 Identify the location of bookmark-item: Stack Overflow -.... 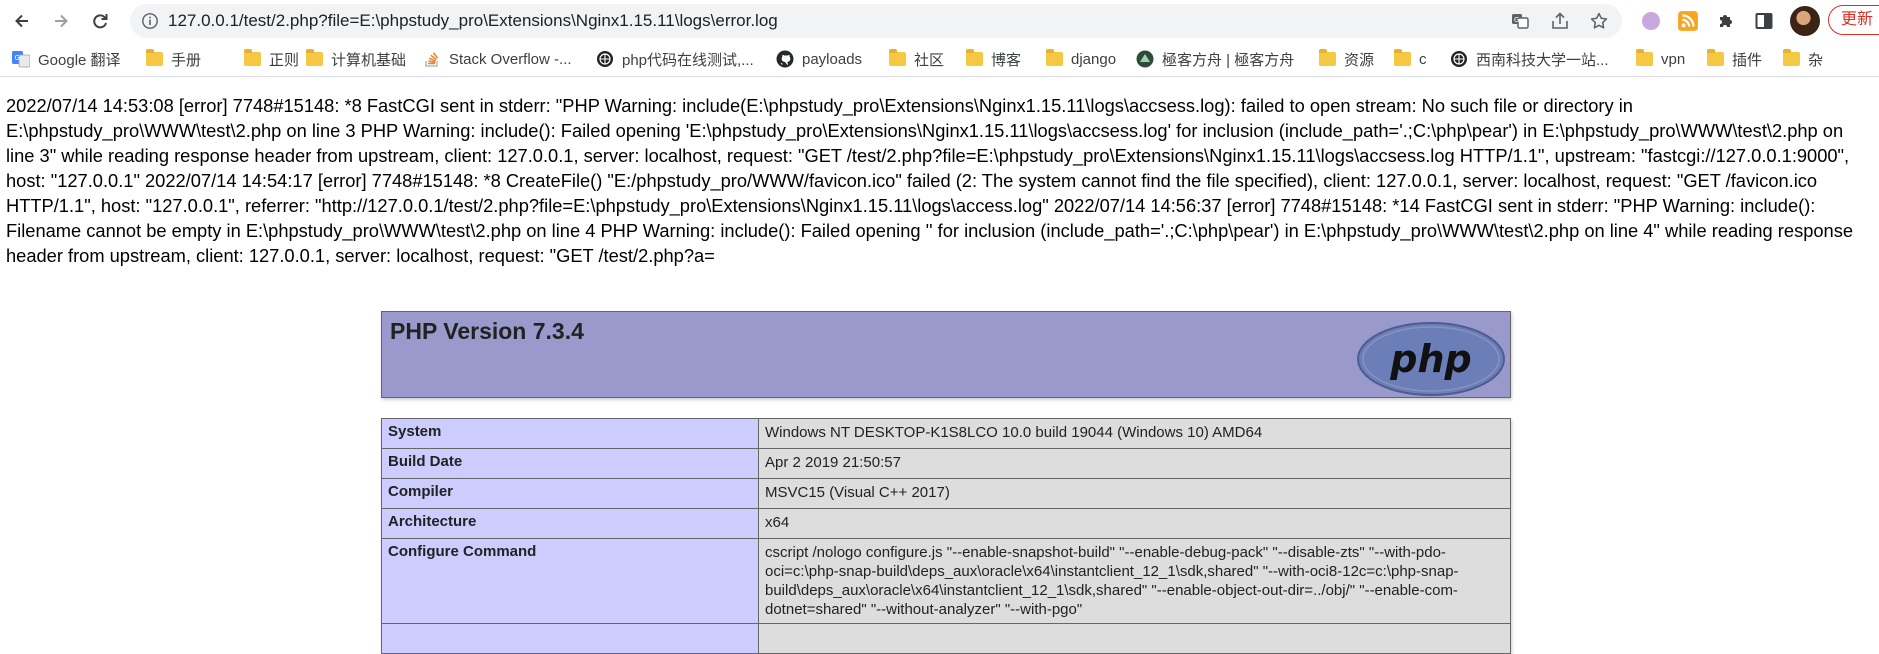
(497, 59).